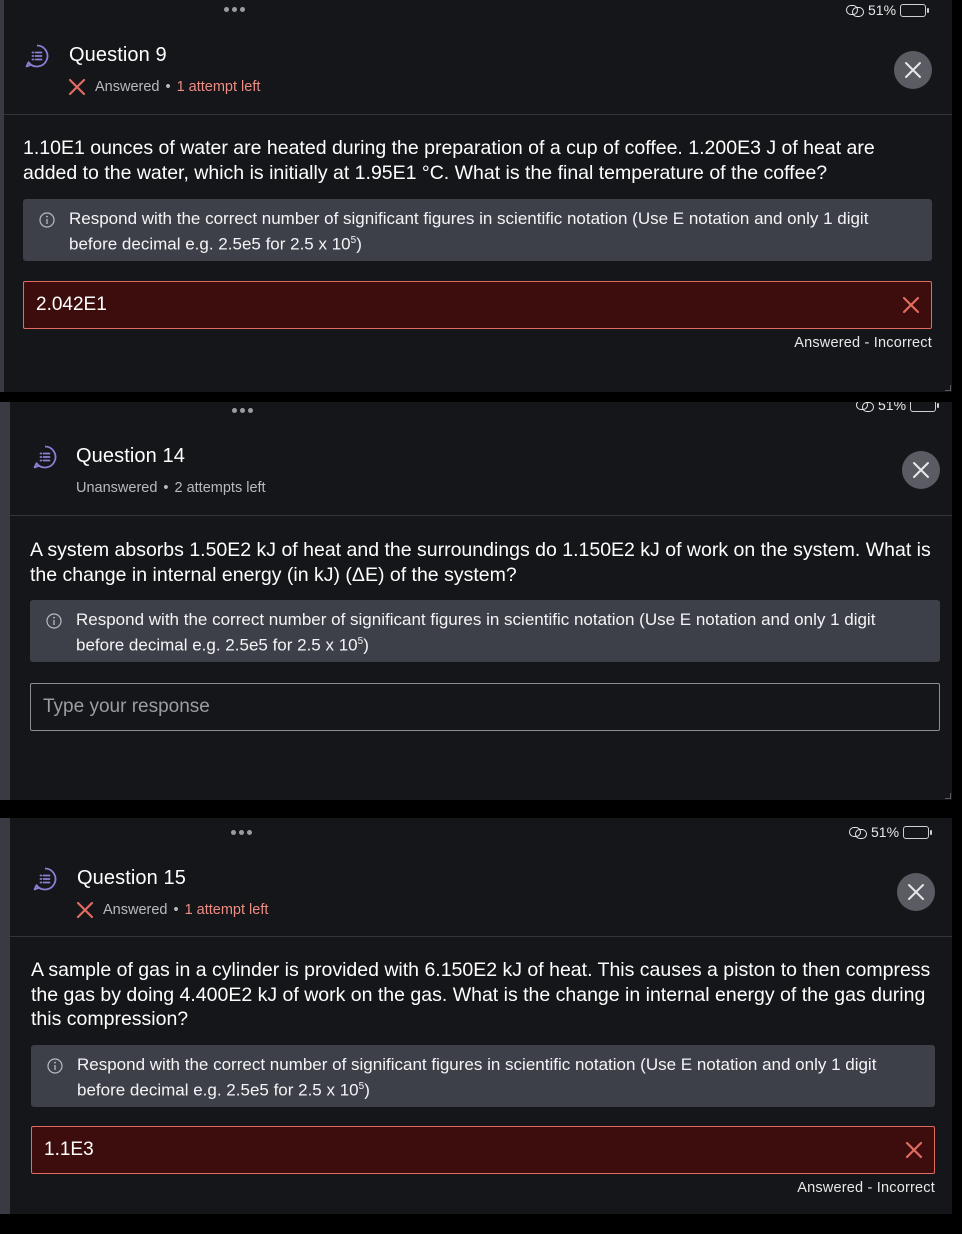 The height and width of the screenshot is (1234, 962). What do you see at coordinates (220, 488) in the screenshot?
I see `attempts-left: 2 attempts left` at bounding box center [220, 488].